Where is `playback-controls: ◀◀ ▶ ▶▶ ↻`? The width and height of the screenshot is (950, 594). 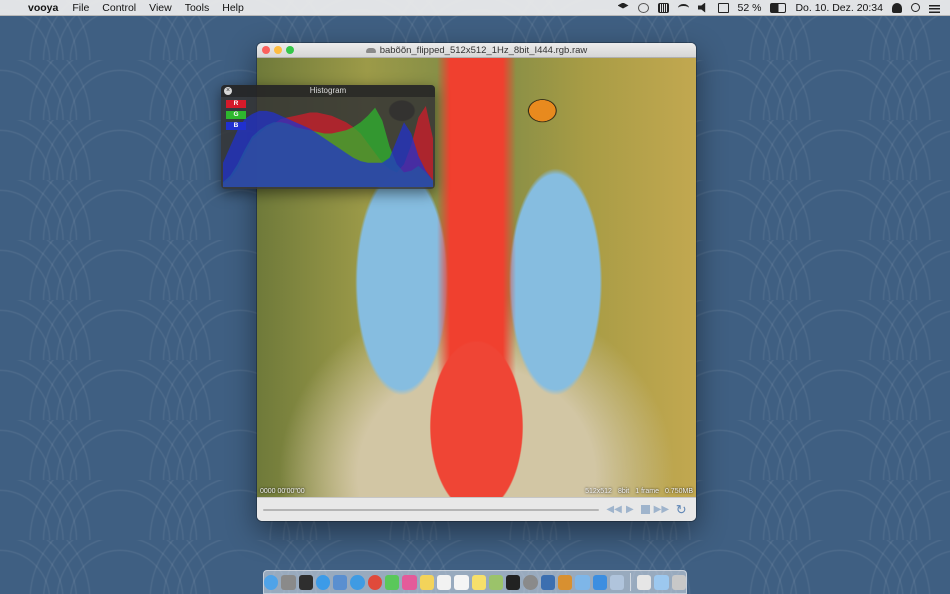
playback-controls: ◀◀ ▶ ▶▶ ↻ is located at coordinates (476, 509).